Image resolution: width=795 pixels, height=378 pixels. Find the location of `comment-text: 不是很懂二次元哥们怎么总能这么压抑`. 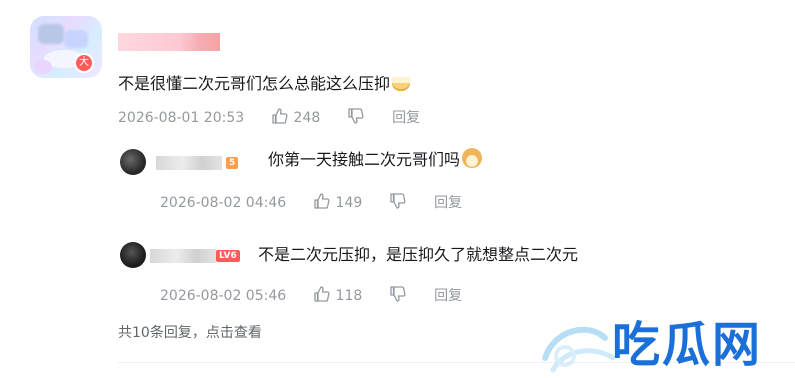

comment-text: 不是很懂二次元哥们怎么总能这么压抑 is located at coordinates (264, 84).